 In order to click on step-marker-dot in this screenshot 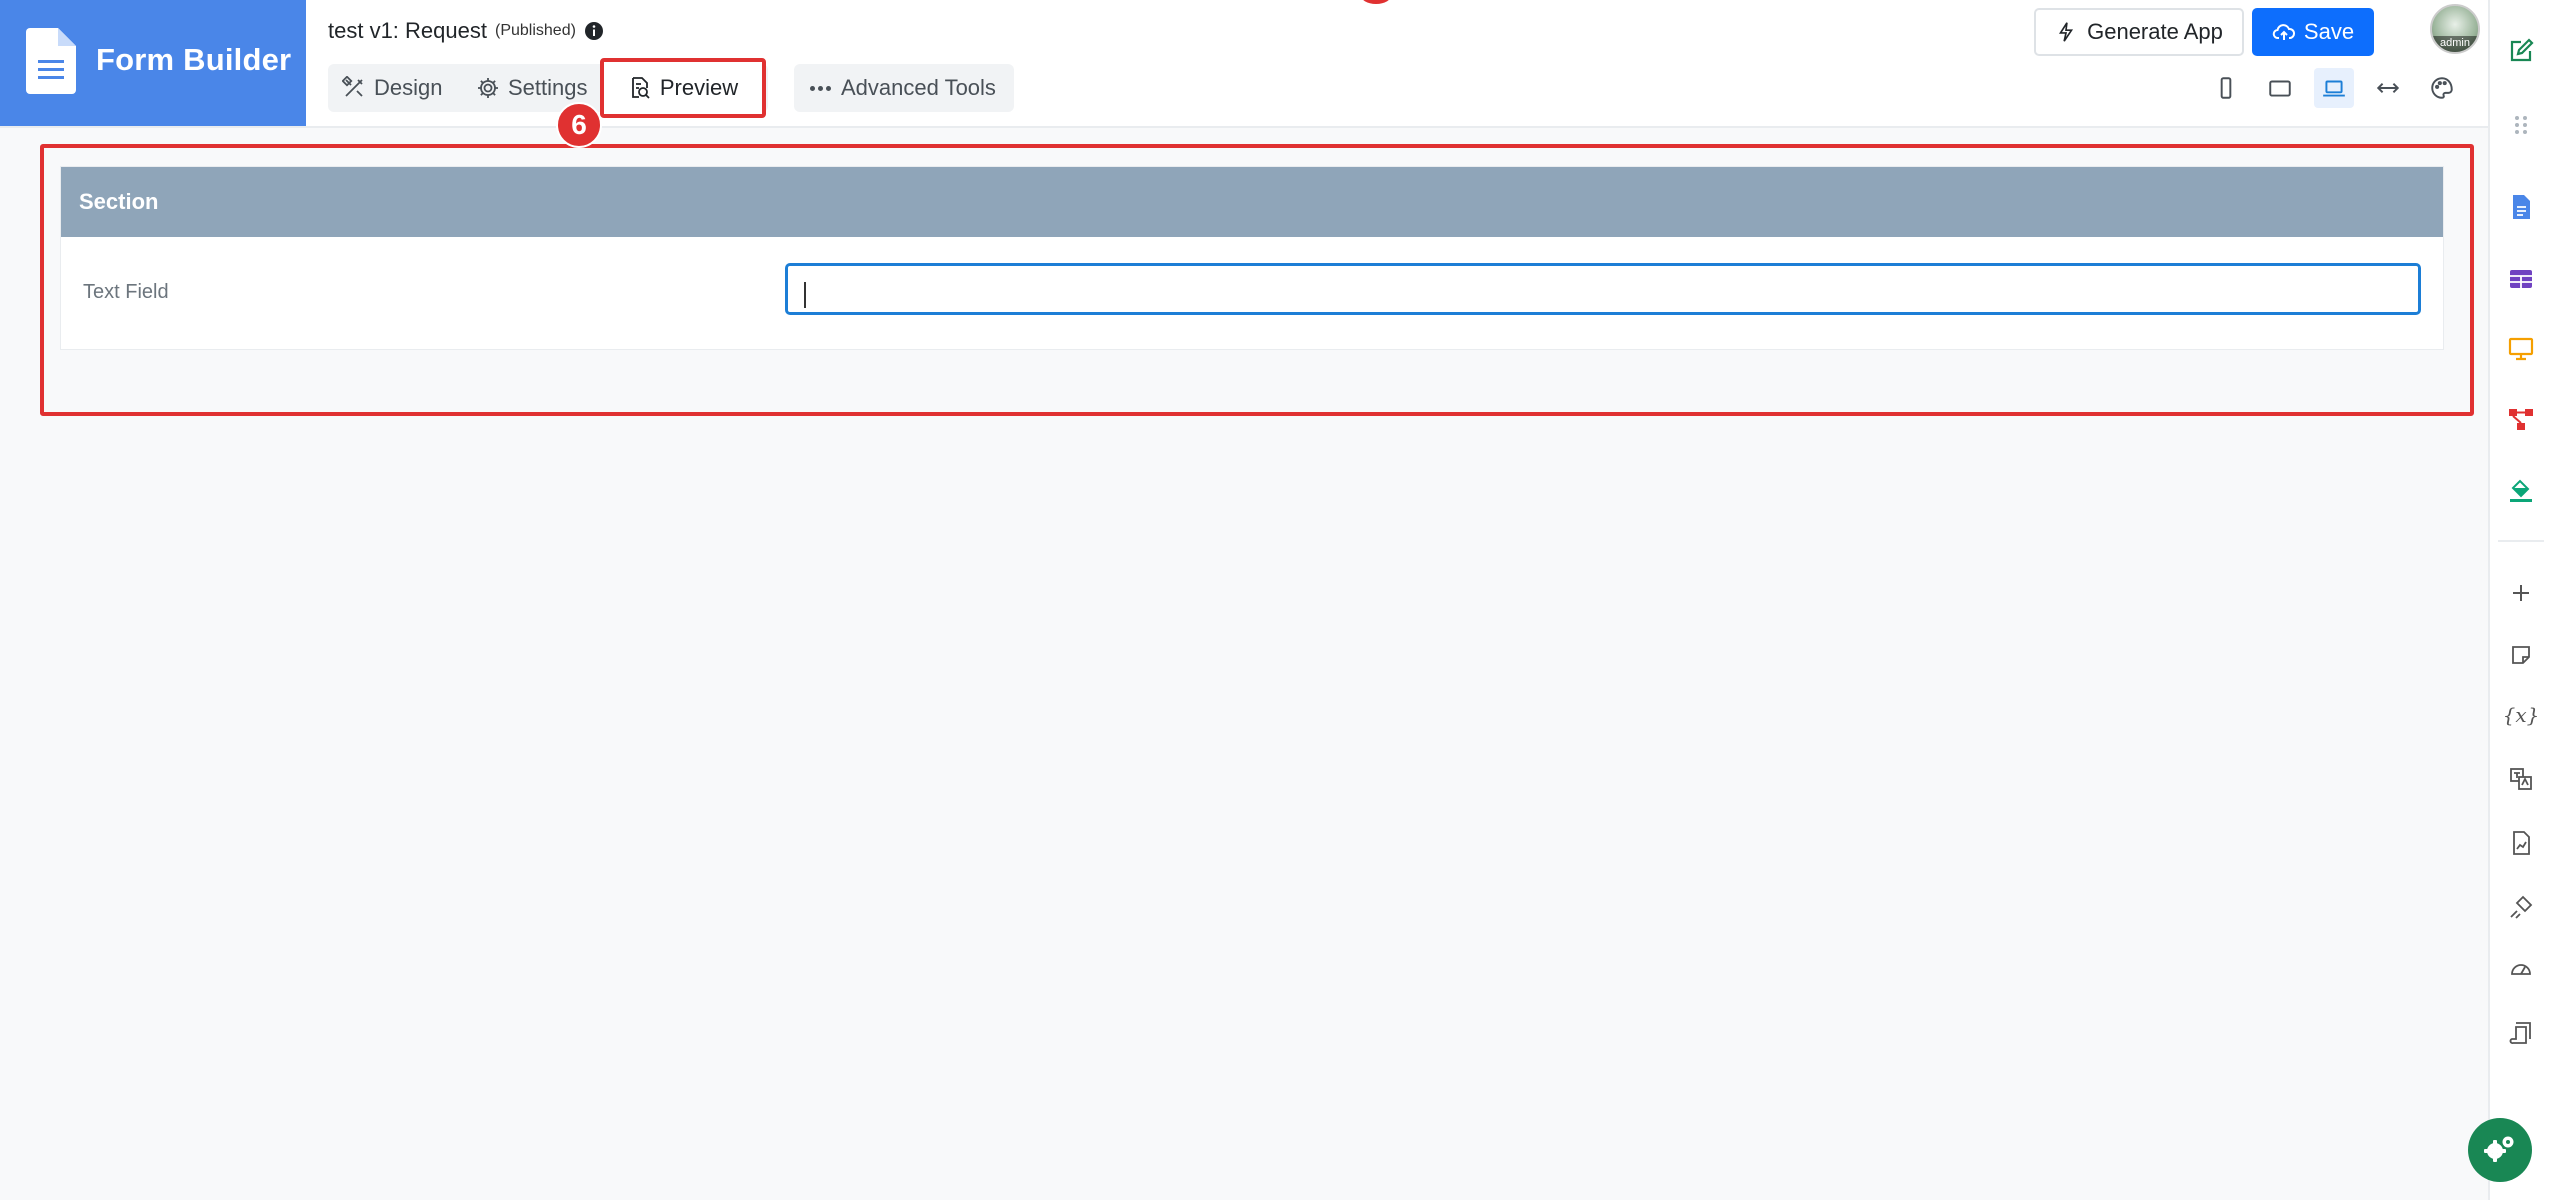, I will do `click(1376, 2)`.